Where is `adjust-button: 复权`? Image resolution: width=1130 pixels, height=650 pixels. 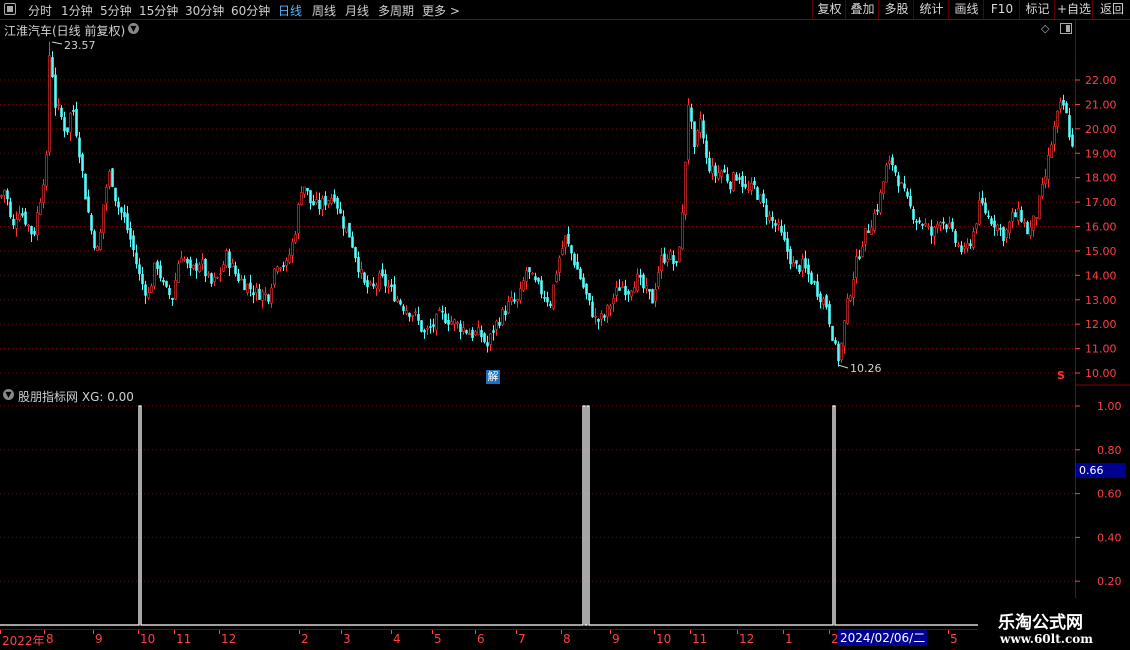
adjust-button: 复权 is located at coordinates (829, 9).